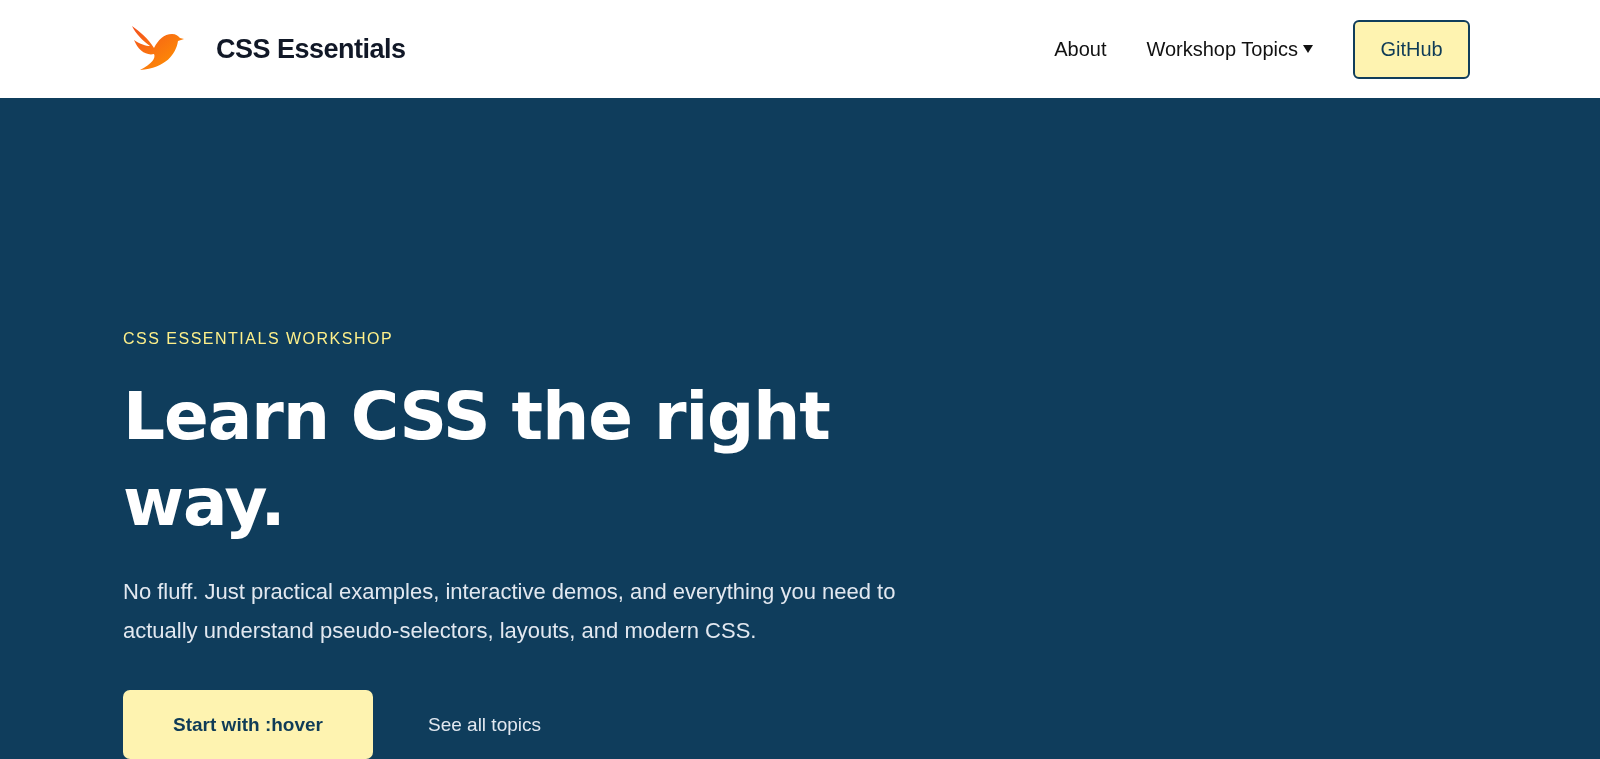 Image resolution: width=1600 pixels, height=759 pixels. I want to click on site-title: CSS Essentials, so click(311, 49).